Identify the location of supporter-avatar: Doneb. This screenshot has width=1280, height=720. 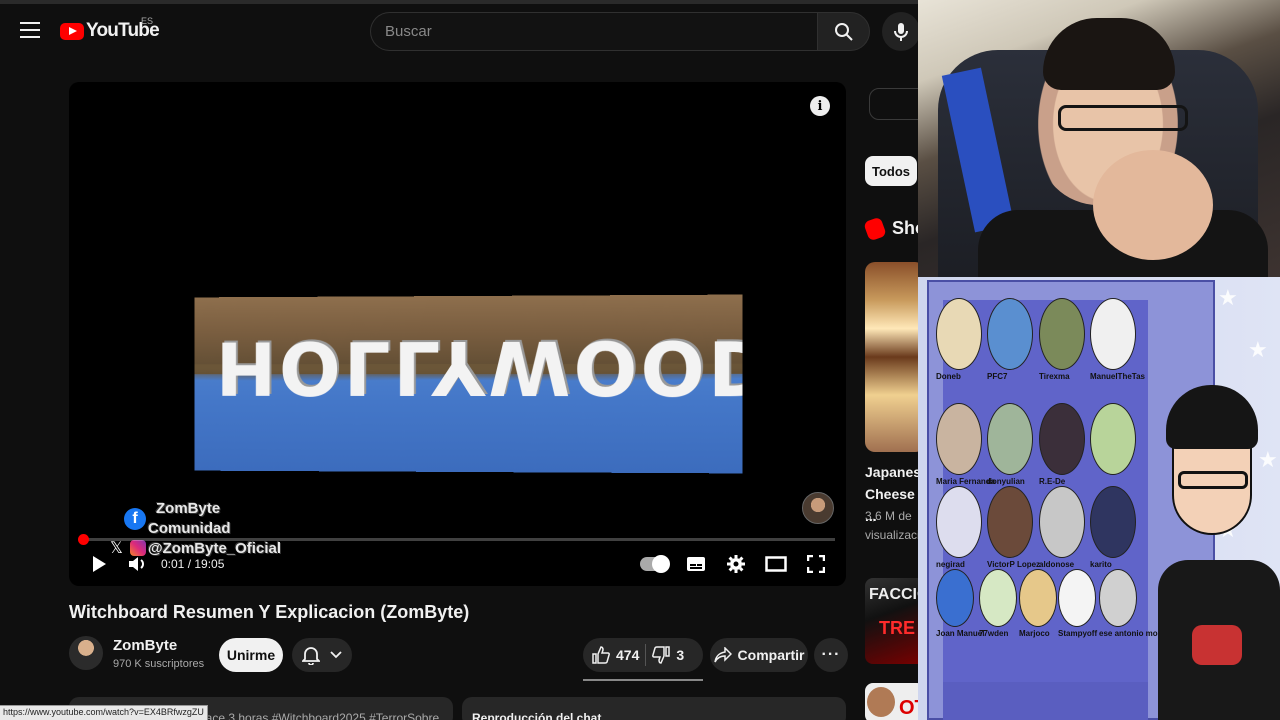
(961, 339).